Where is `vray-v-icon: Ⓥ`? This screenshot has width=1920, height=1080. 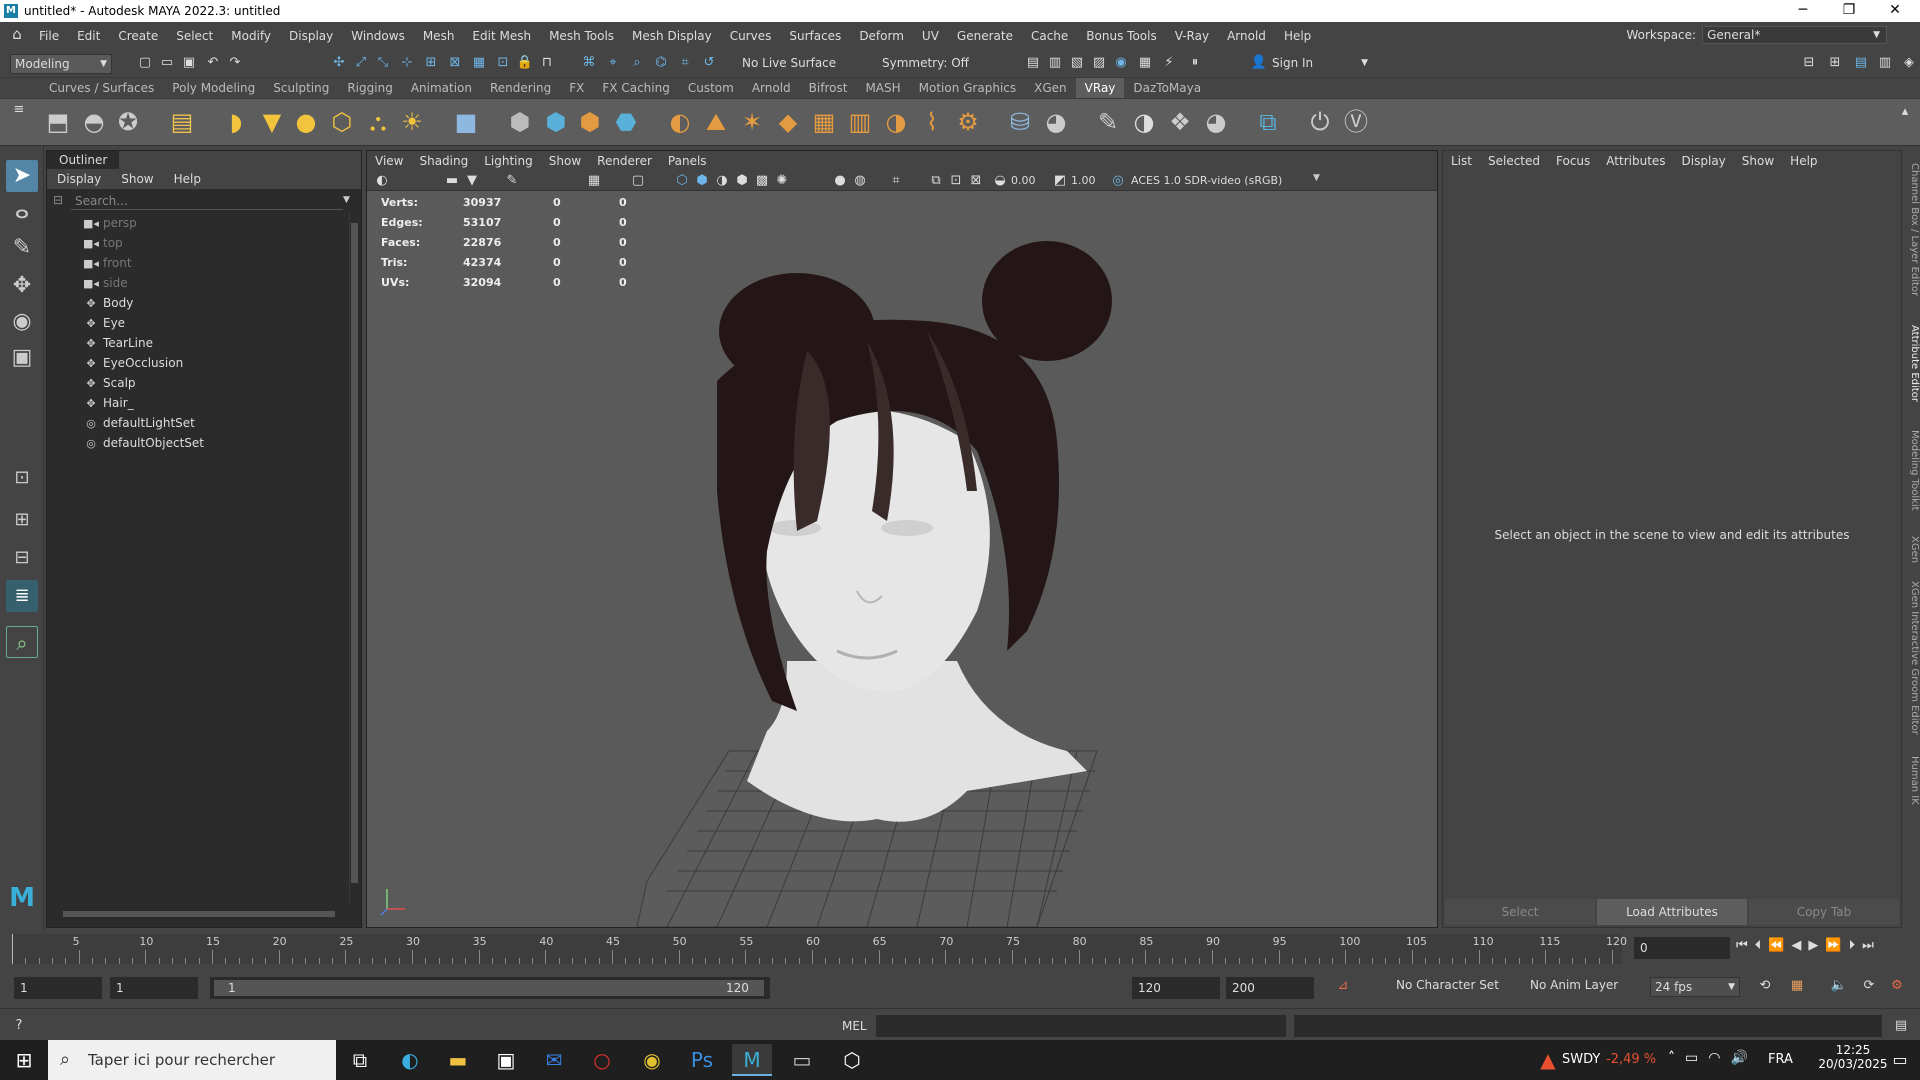
vray-v-icon: Ⓥ is located at coordinates (1356, 122).